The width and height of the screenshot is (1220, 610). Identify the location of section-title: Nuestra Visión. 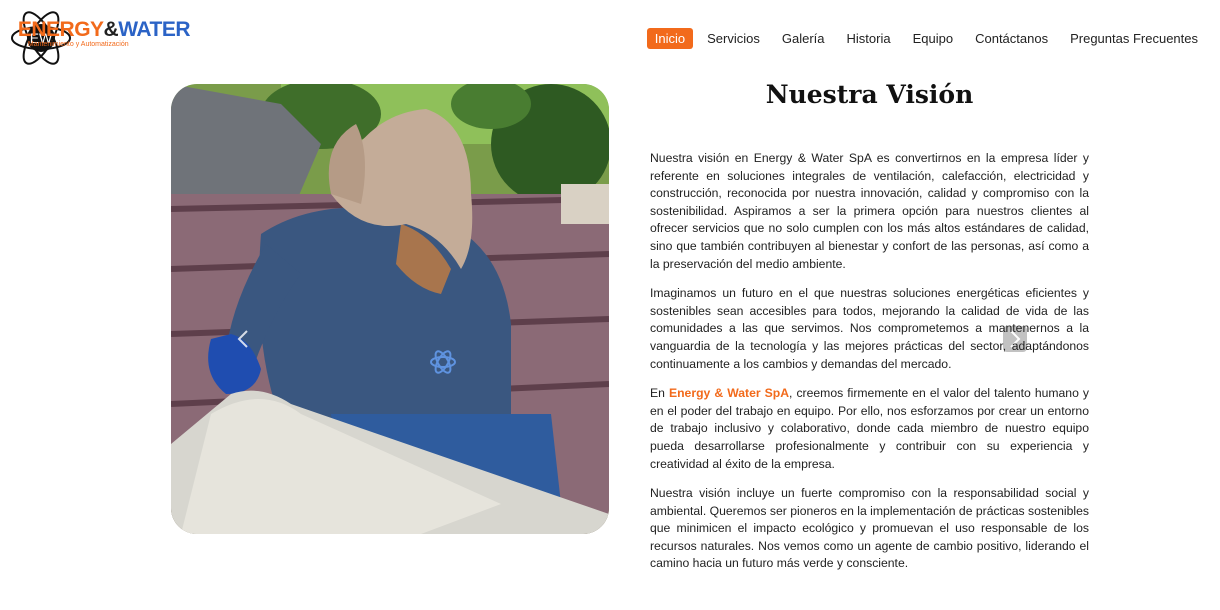
(869, 94).